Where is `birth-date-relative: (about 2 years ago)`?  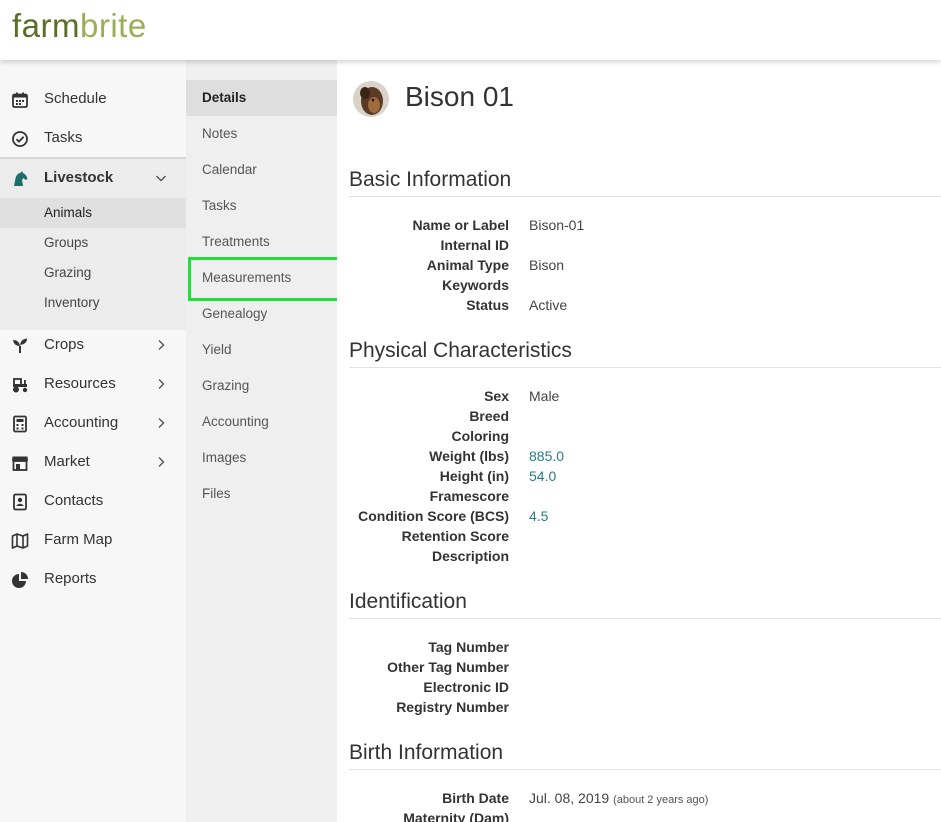
birth-date-relative: (about 2 years ago) is located at coordinates (661, 800).